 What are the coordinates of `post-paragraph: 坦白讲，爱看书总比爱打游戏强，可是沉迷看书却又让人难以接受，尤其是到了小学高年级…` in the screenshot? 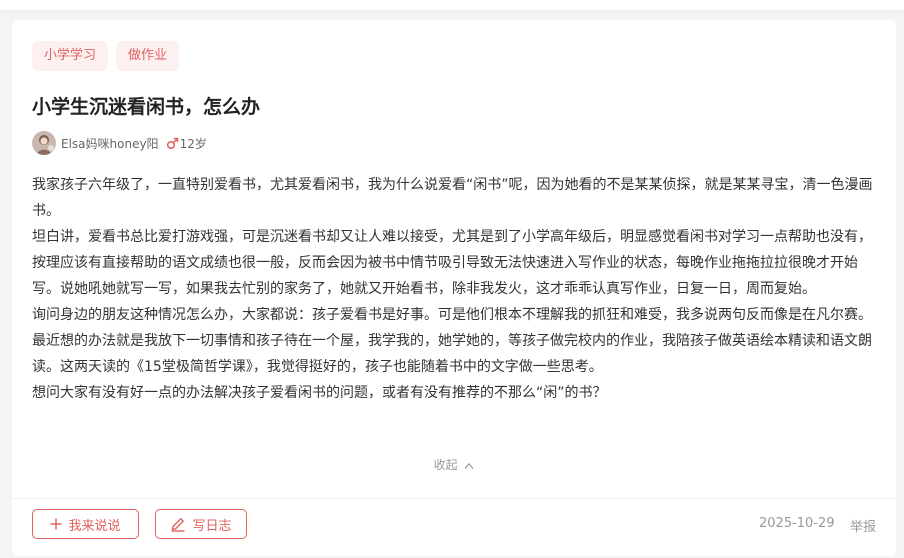 It's located at (452, 263).